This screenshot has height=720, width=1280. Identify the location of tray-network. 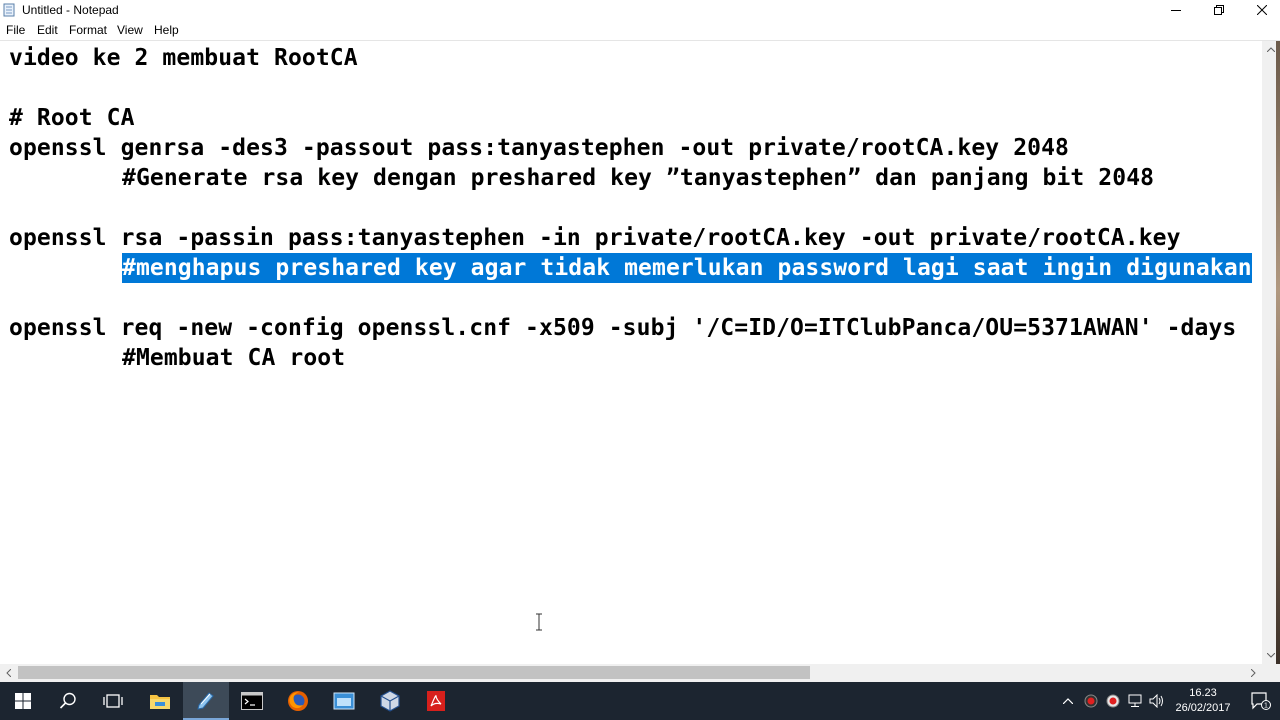
(1135, 701).